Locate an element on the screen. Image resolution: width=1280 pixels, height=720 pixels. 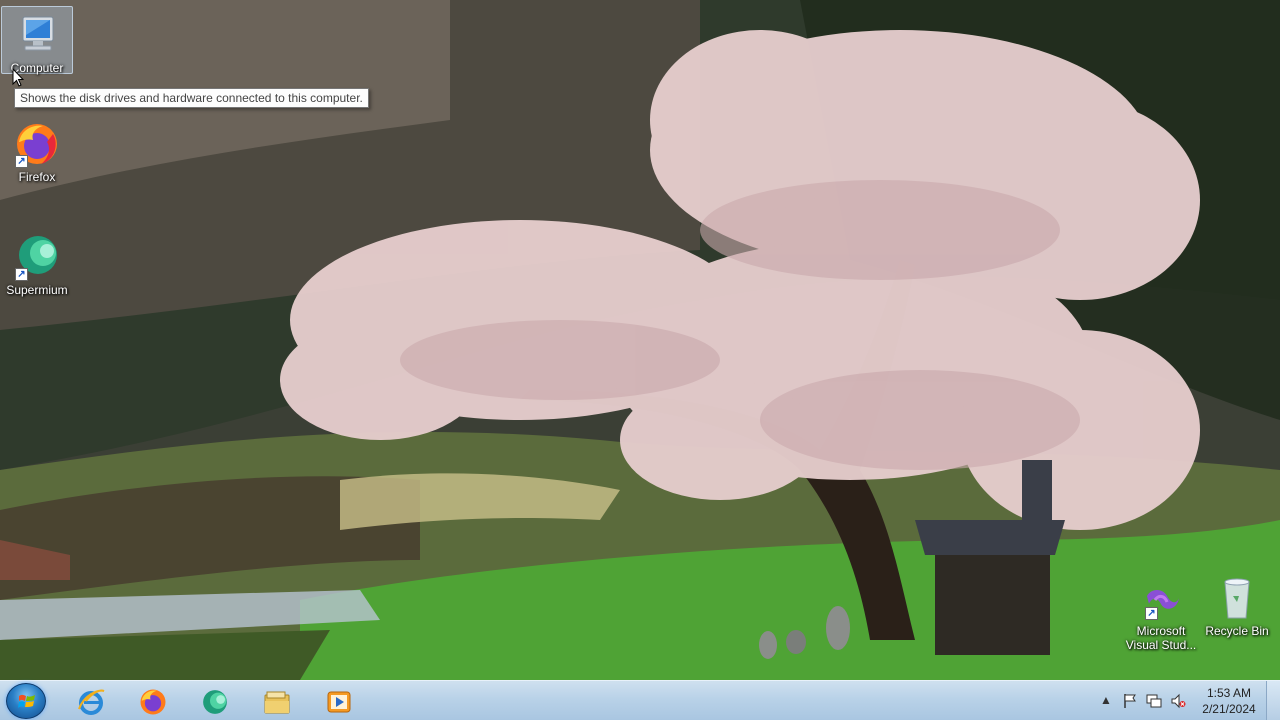
desktop-icon-supermium: ↗ Supermium is located at coordinates (37, 263).